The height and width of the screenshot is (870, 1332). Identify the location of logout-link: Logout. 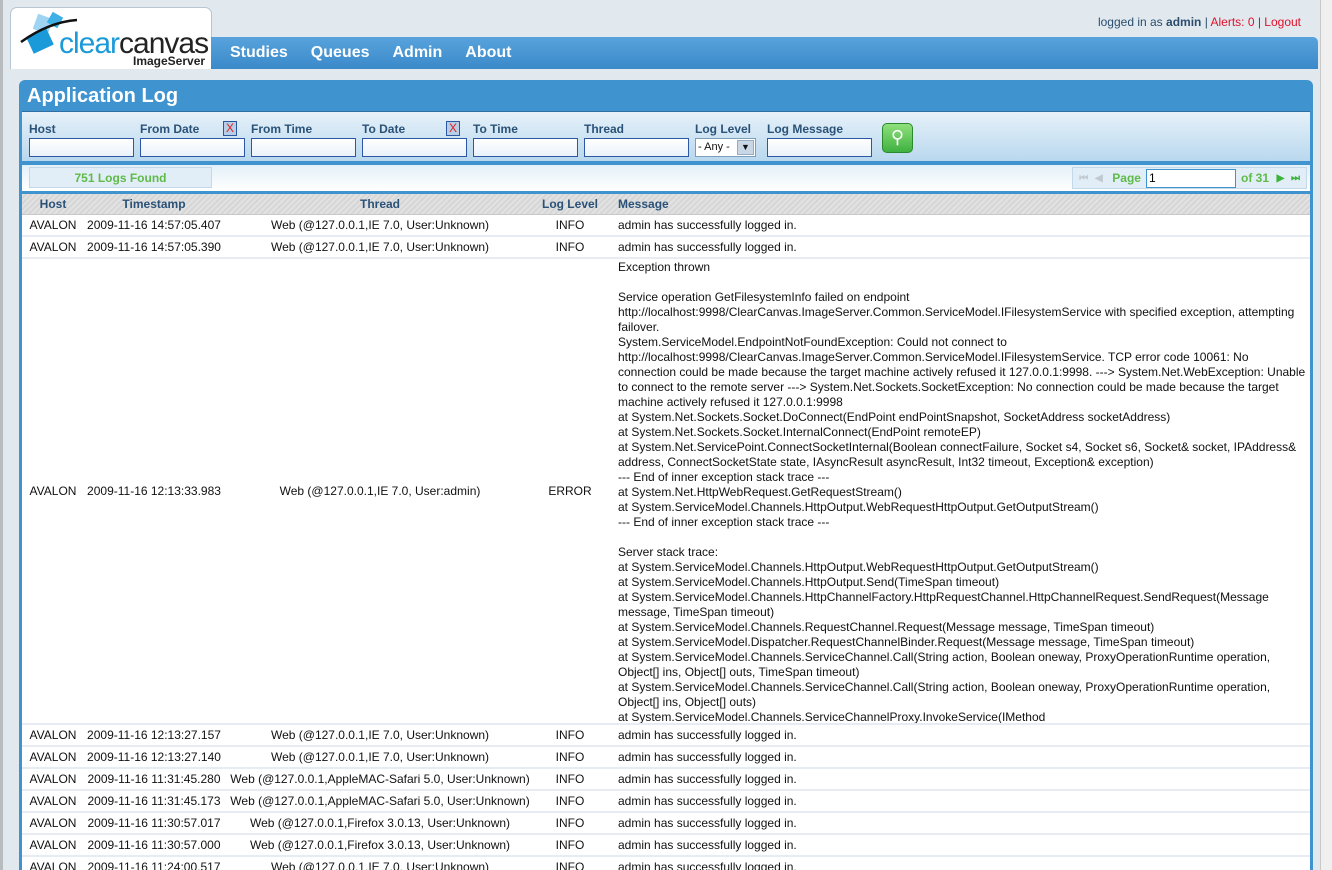
(1282, 22).